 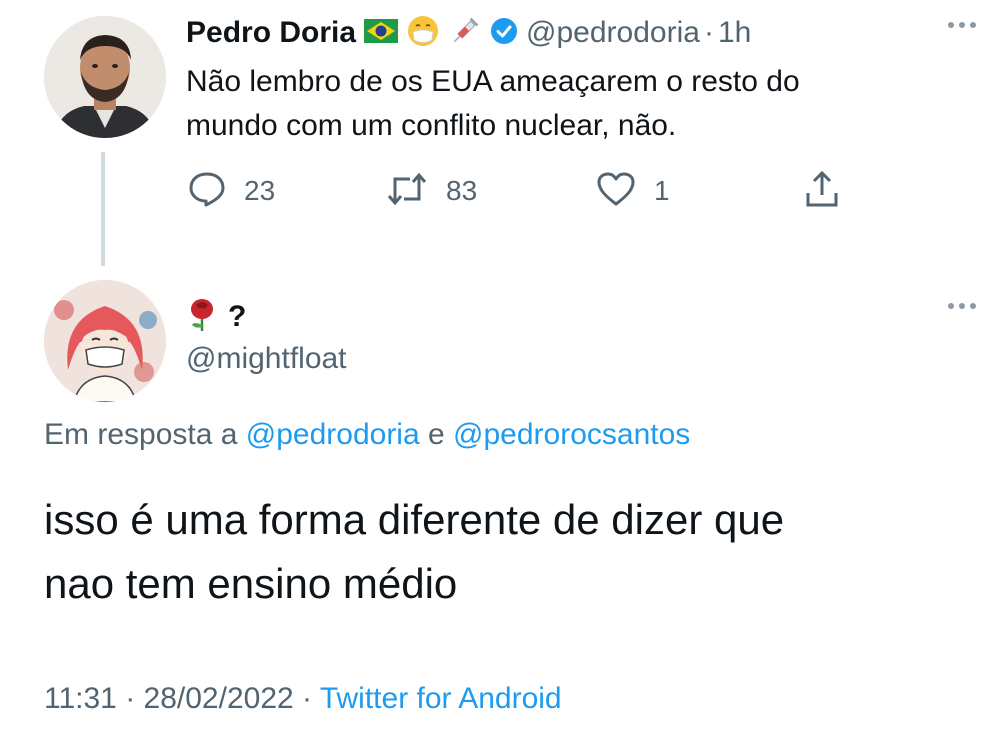 I want to click on tweet-source: Twitter for Android, so click(x=441, y=698).